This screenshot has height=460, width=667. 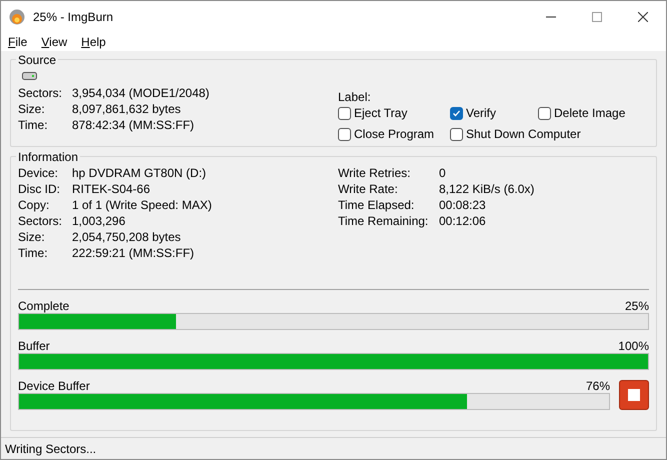 I want to click on maximize-icon, so click(x=597, y=17).